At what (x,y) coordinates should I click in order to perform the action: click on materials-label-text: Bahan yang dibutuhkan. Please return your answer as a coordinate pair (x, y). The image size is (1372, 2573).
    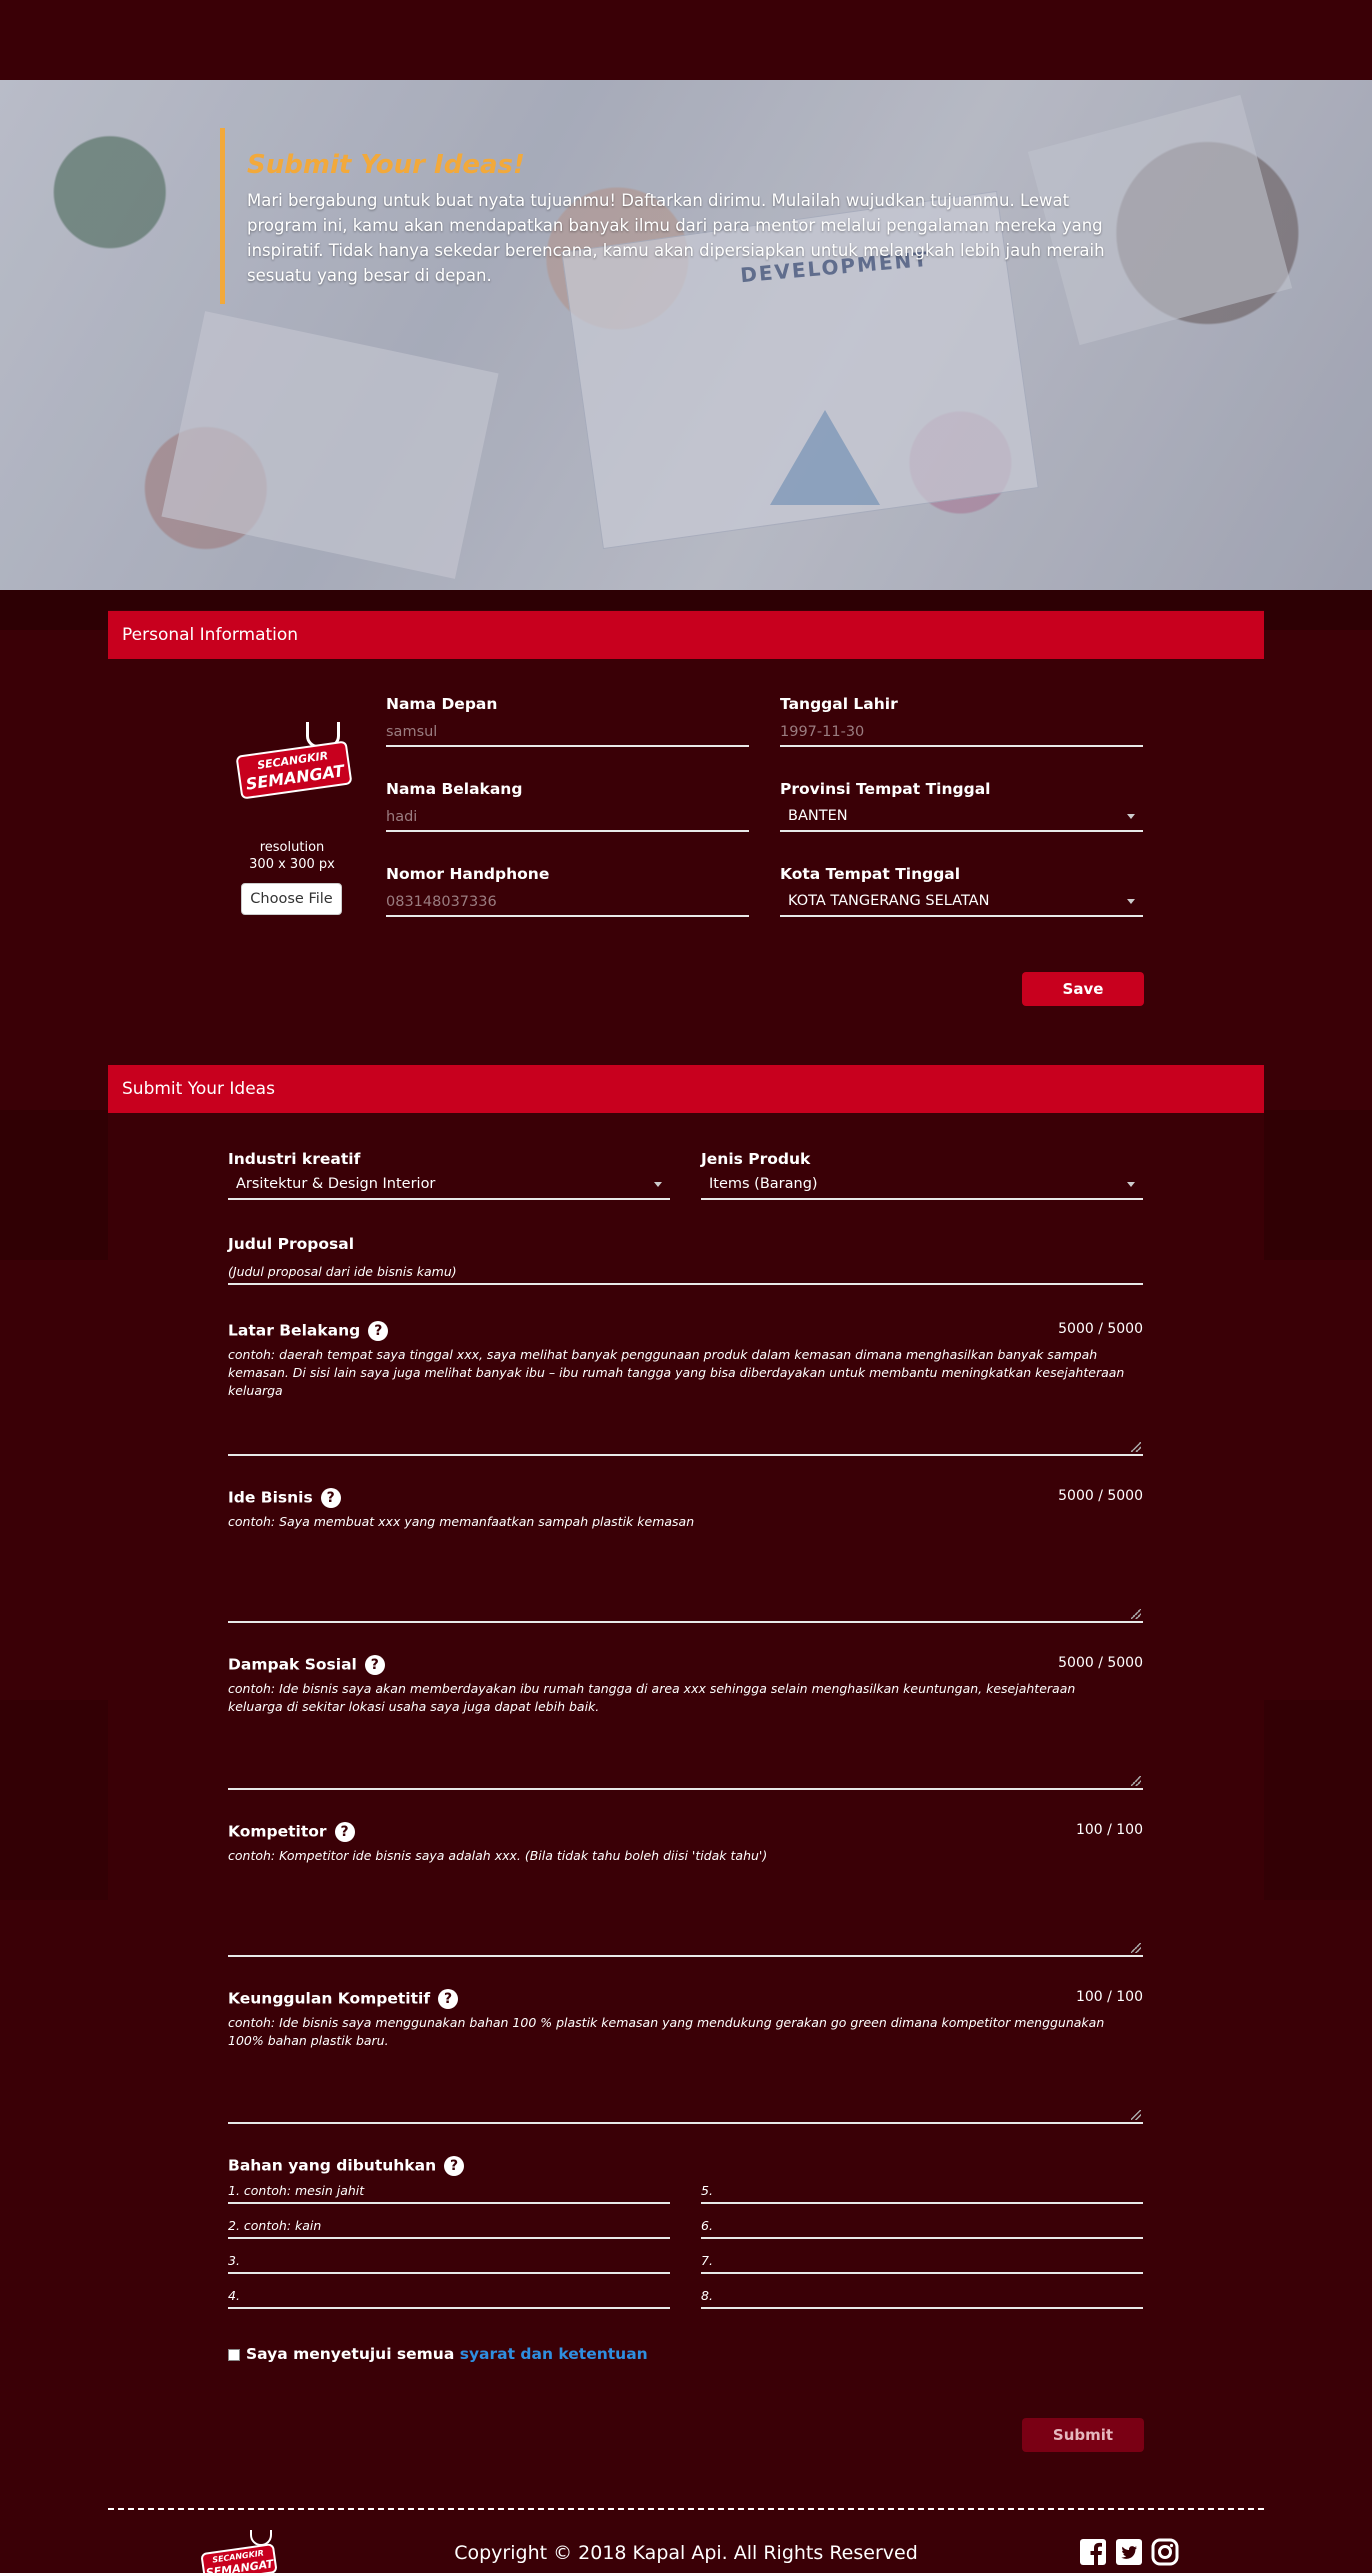
    Looking at the image, I should click on (332, 2165).